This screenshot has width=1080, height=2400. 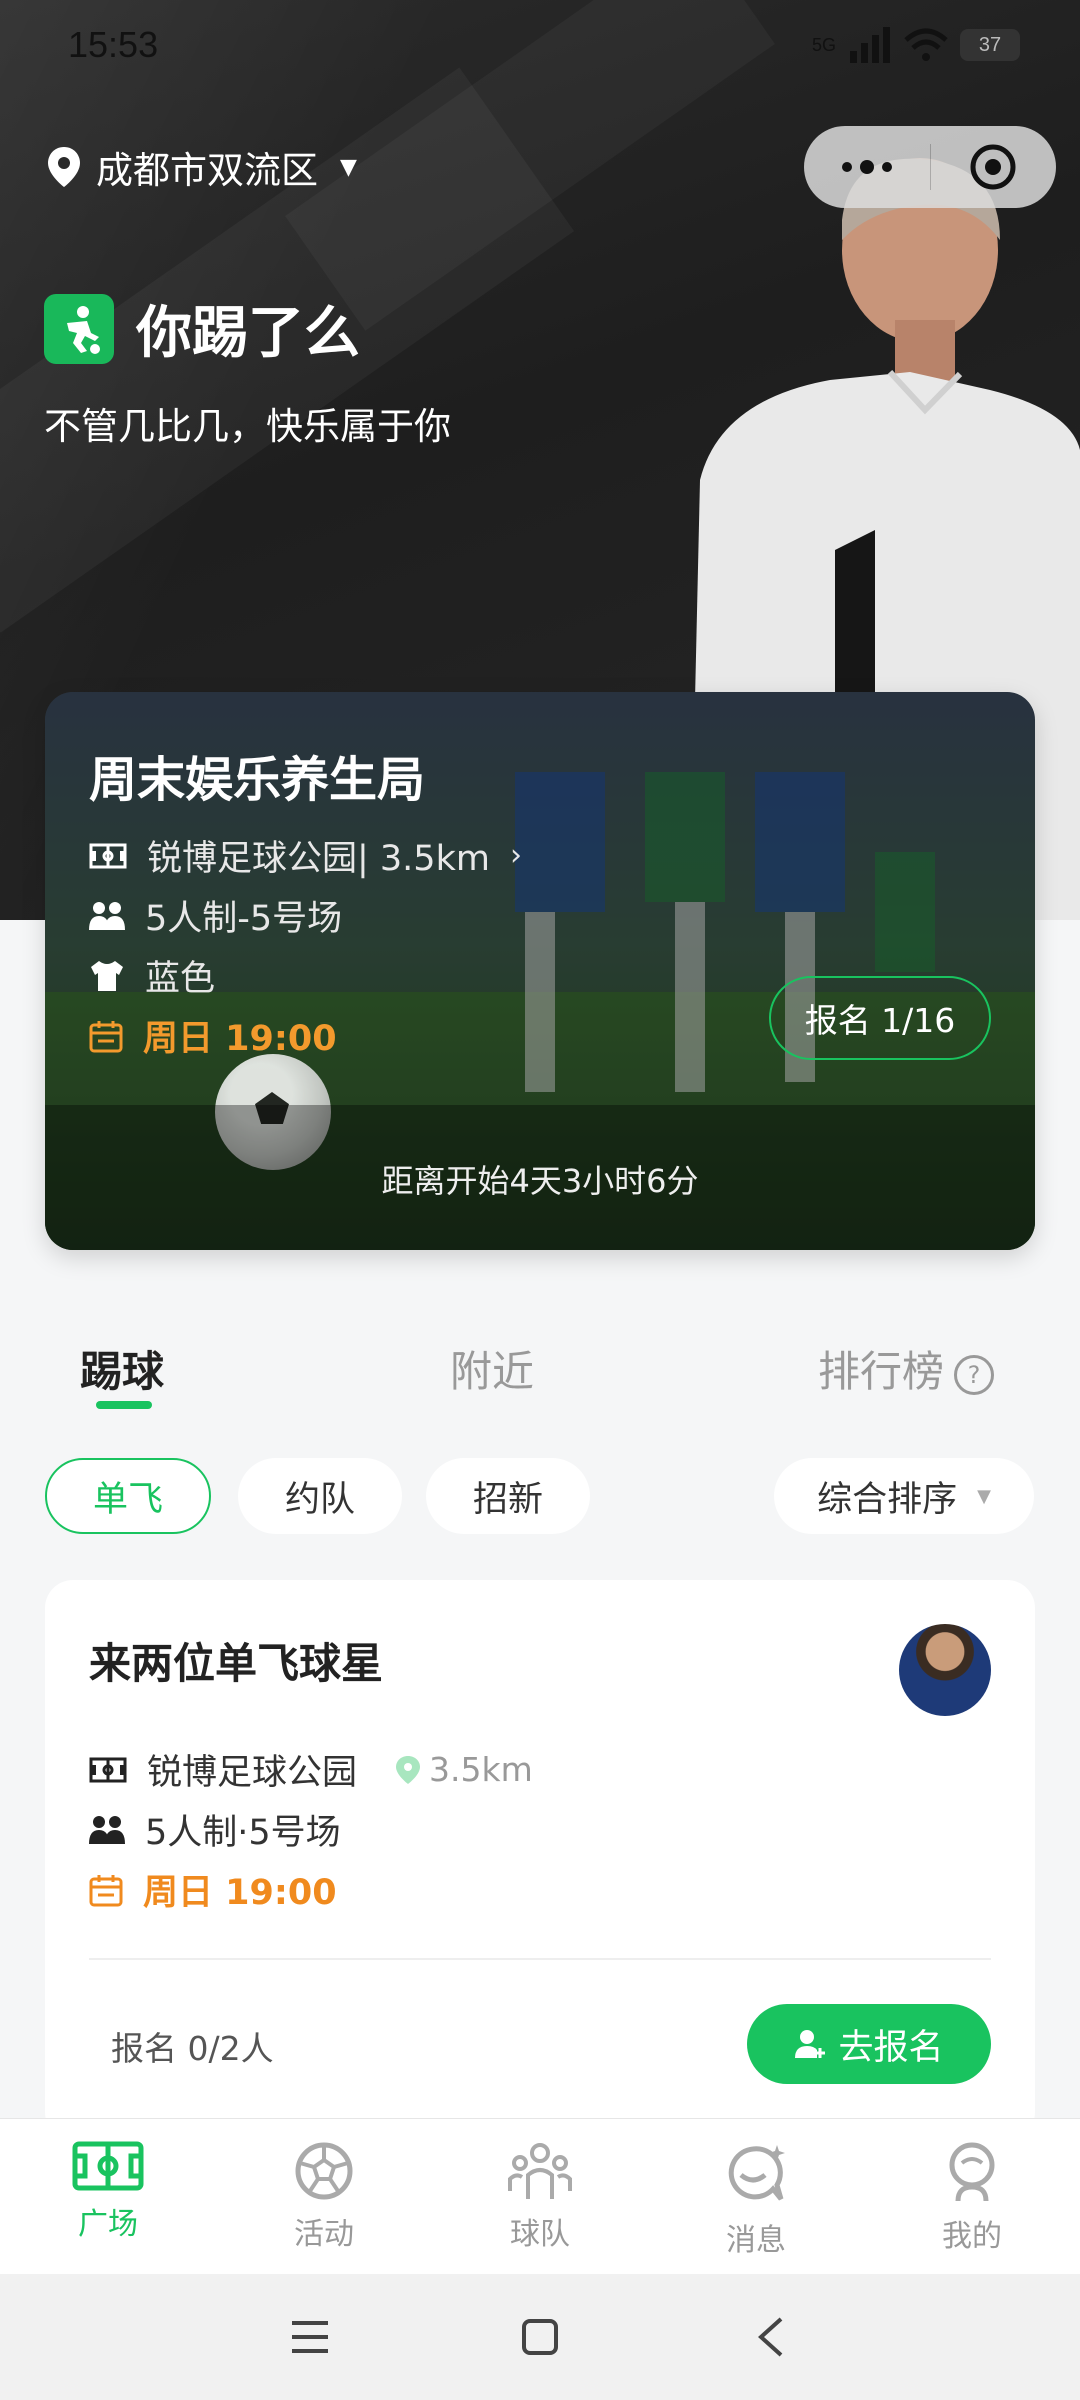 I want to click on nav-activity: 活动, so click(x=324, y=2196).